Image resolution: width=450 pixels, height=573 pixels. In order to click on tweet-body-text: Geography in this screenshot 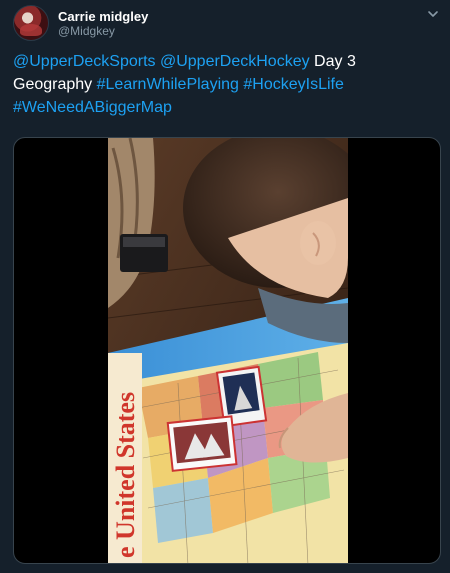, I will do `click(53, 84)`.